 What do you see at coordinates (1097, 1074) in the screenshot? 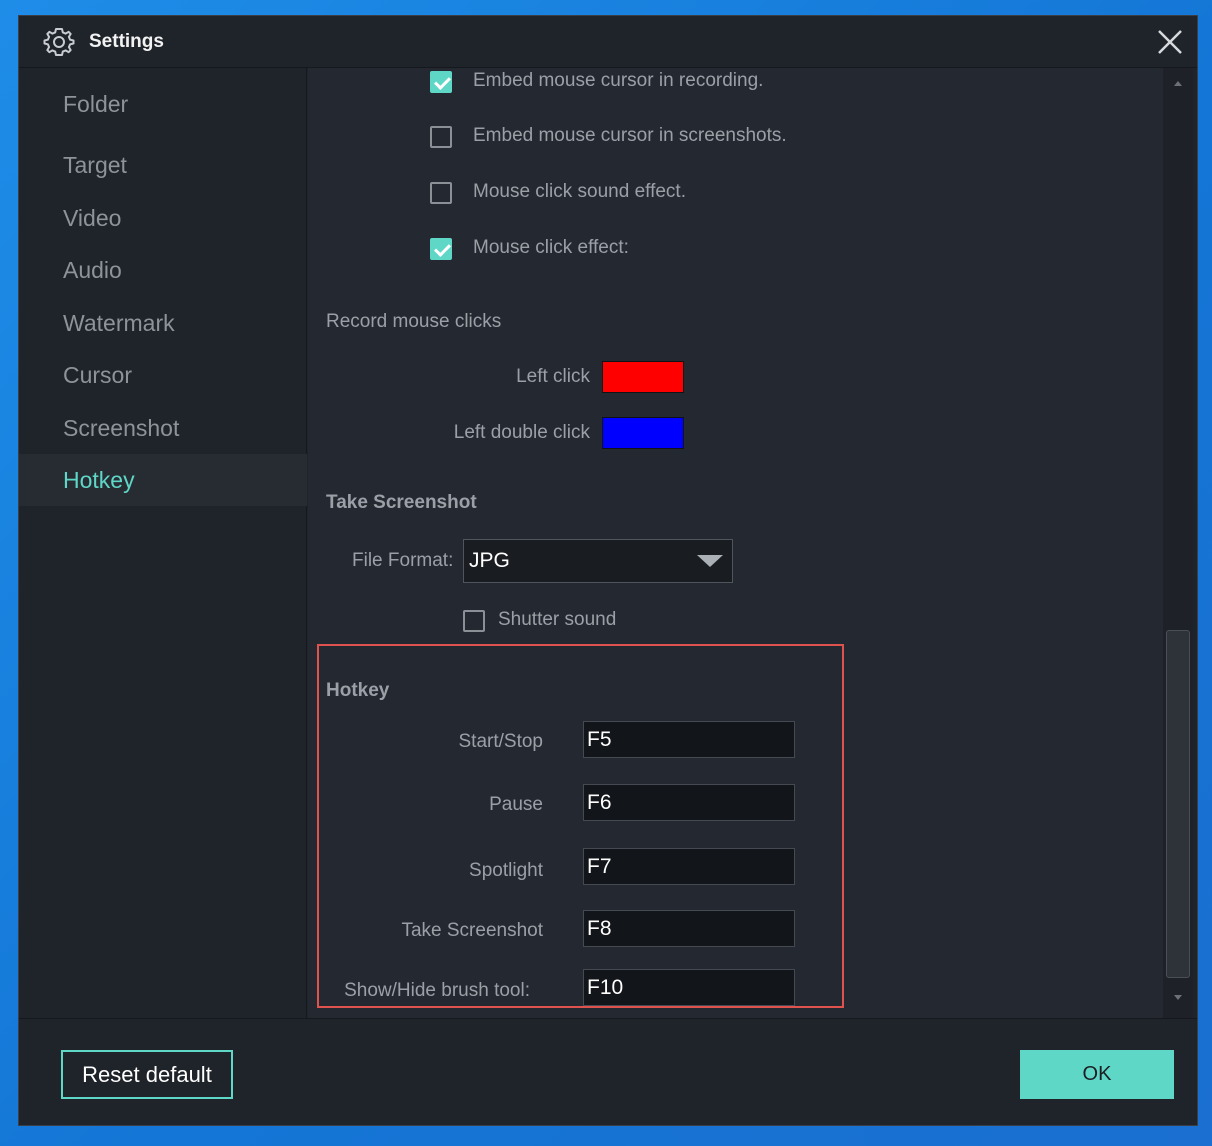
I see `ok-button: OK` at bounding box center [1097, 1074].